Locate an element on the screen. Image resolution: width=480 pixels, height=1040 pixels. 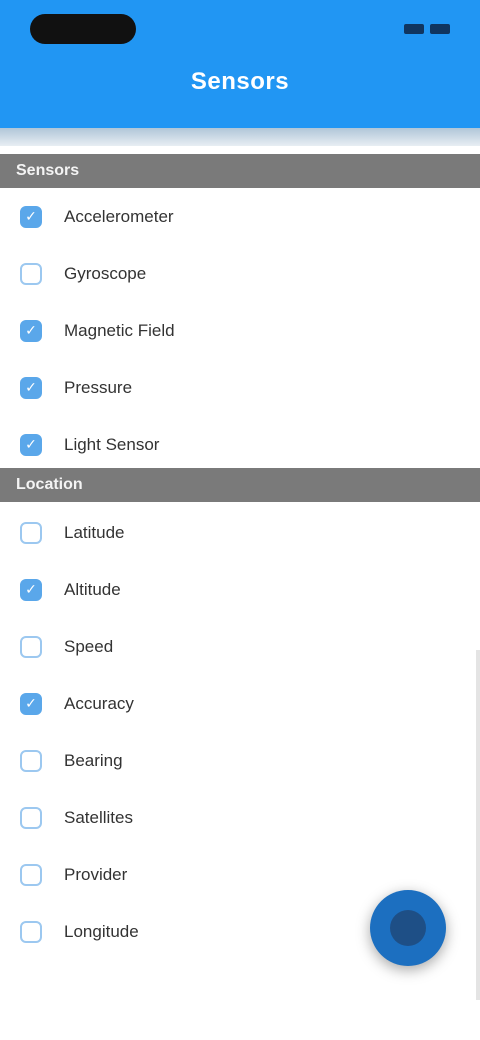
item-label: Pressure is located at coordinates (98, 387).